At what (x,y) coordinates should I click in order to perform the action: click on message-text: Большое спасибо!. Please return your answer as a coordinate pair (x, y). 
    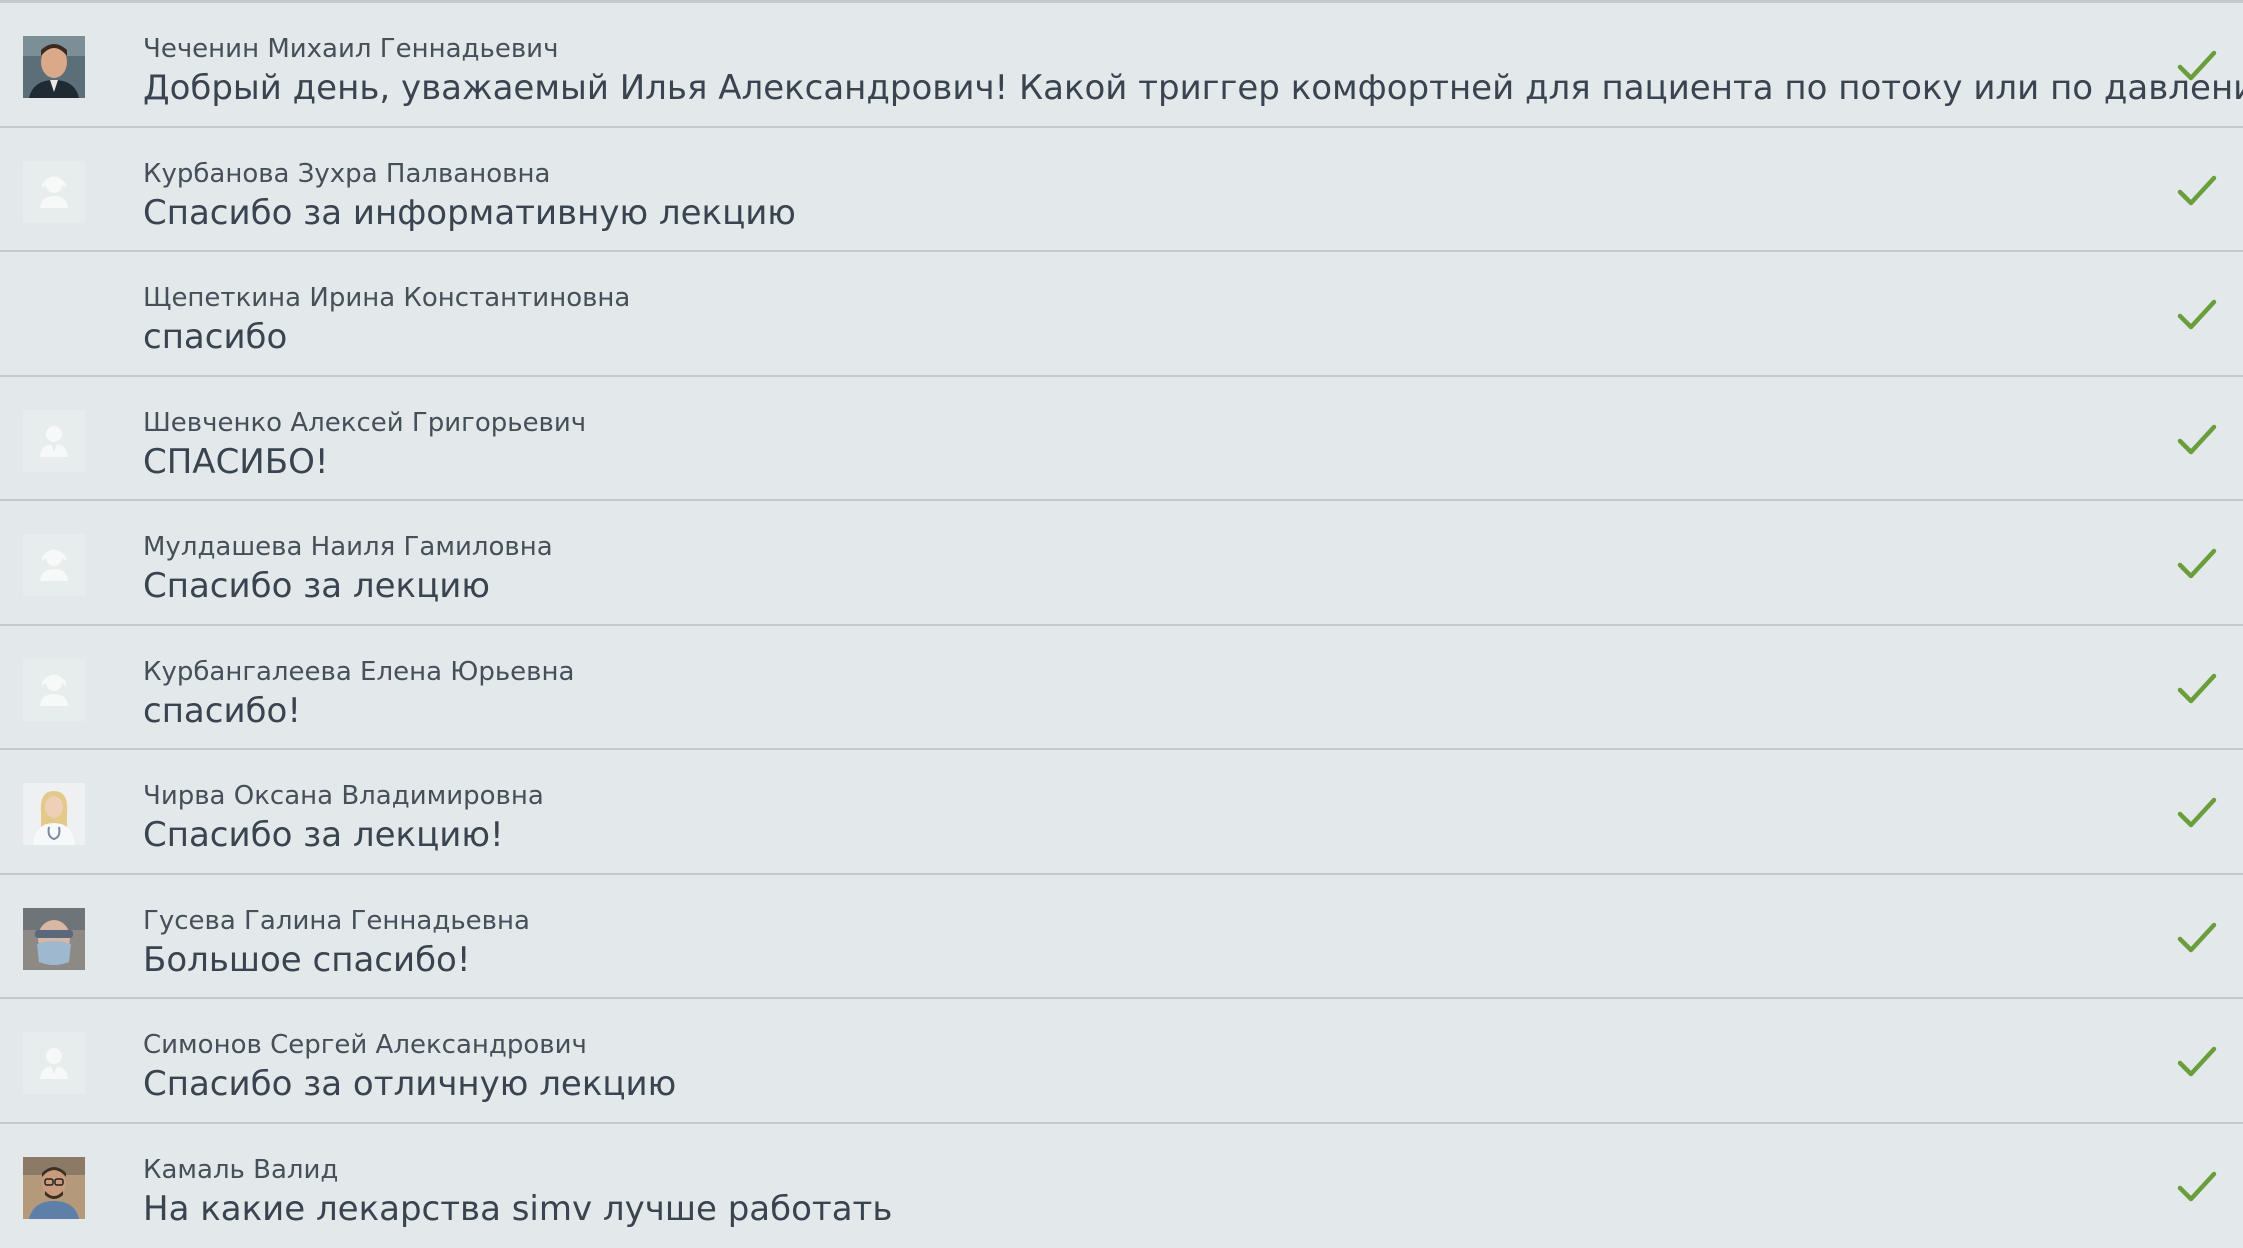
    Looking at the image, I should click on (306, 960).